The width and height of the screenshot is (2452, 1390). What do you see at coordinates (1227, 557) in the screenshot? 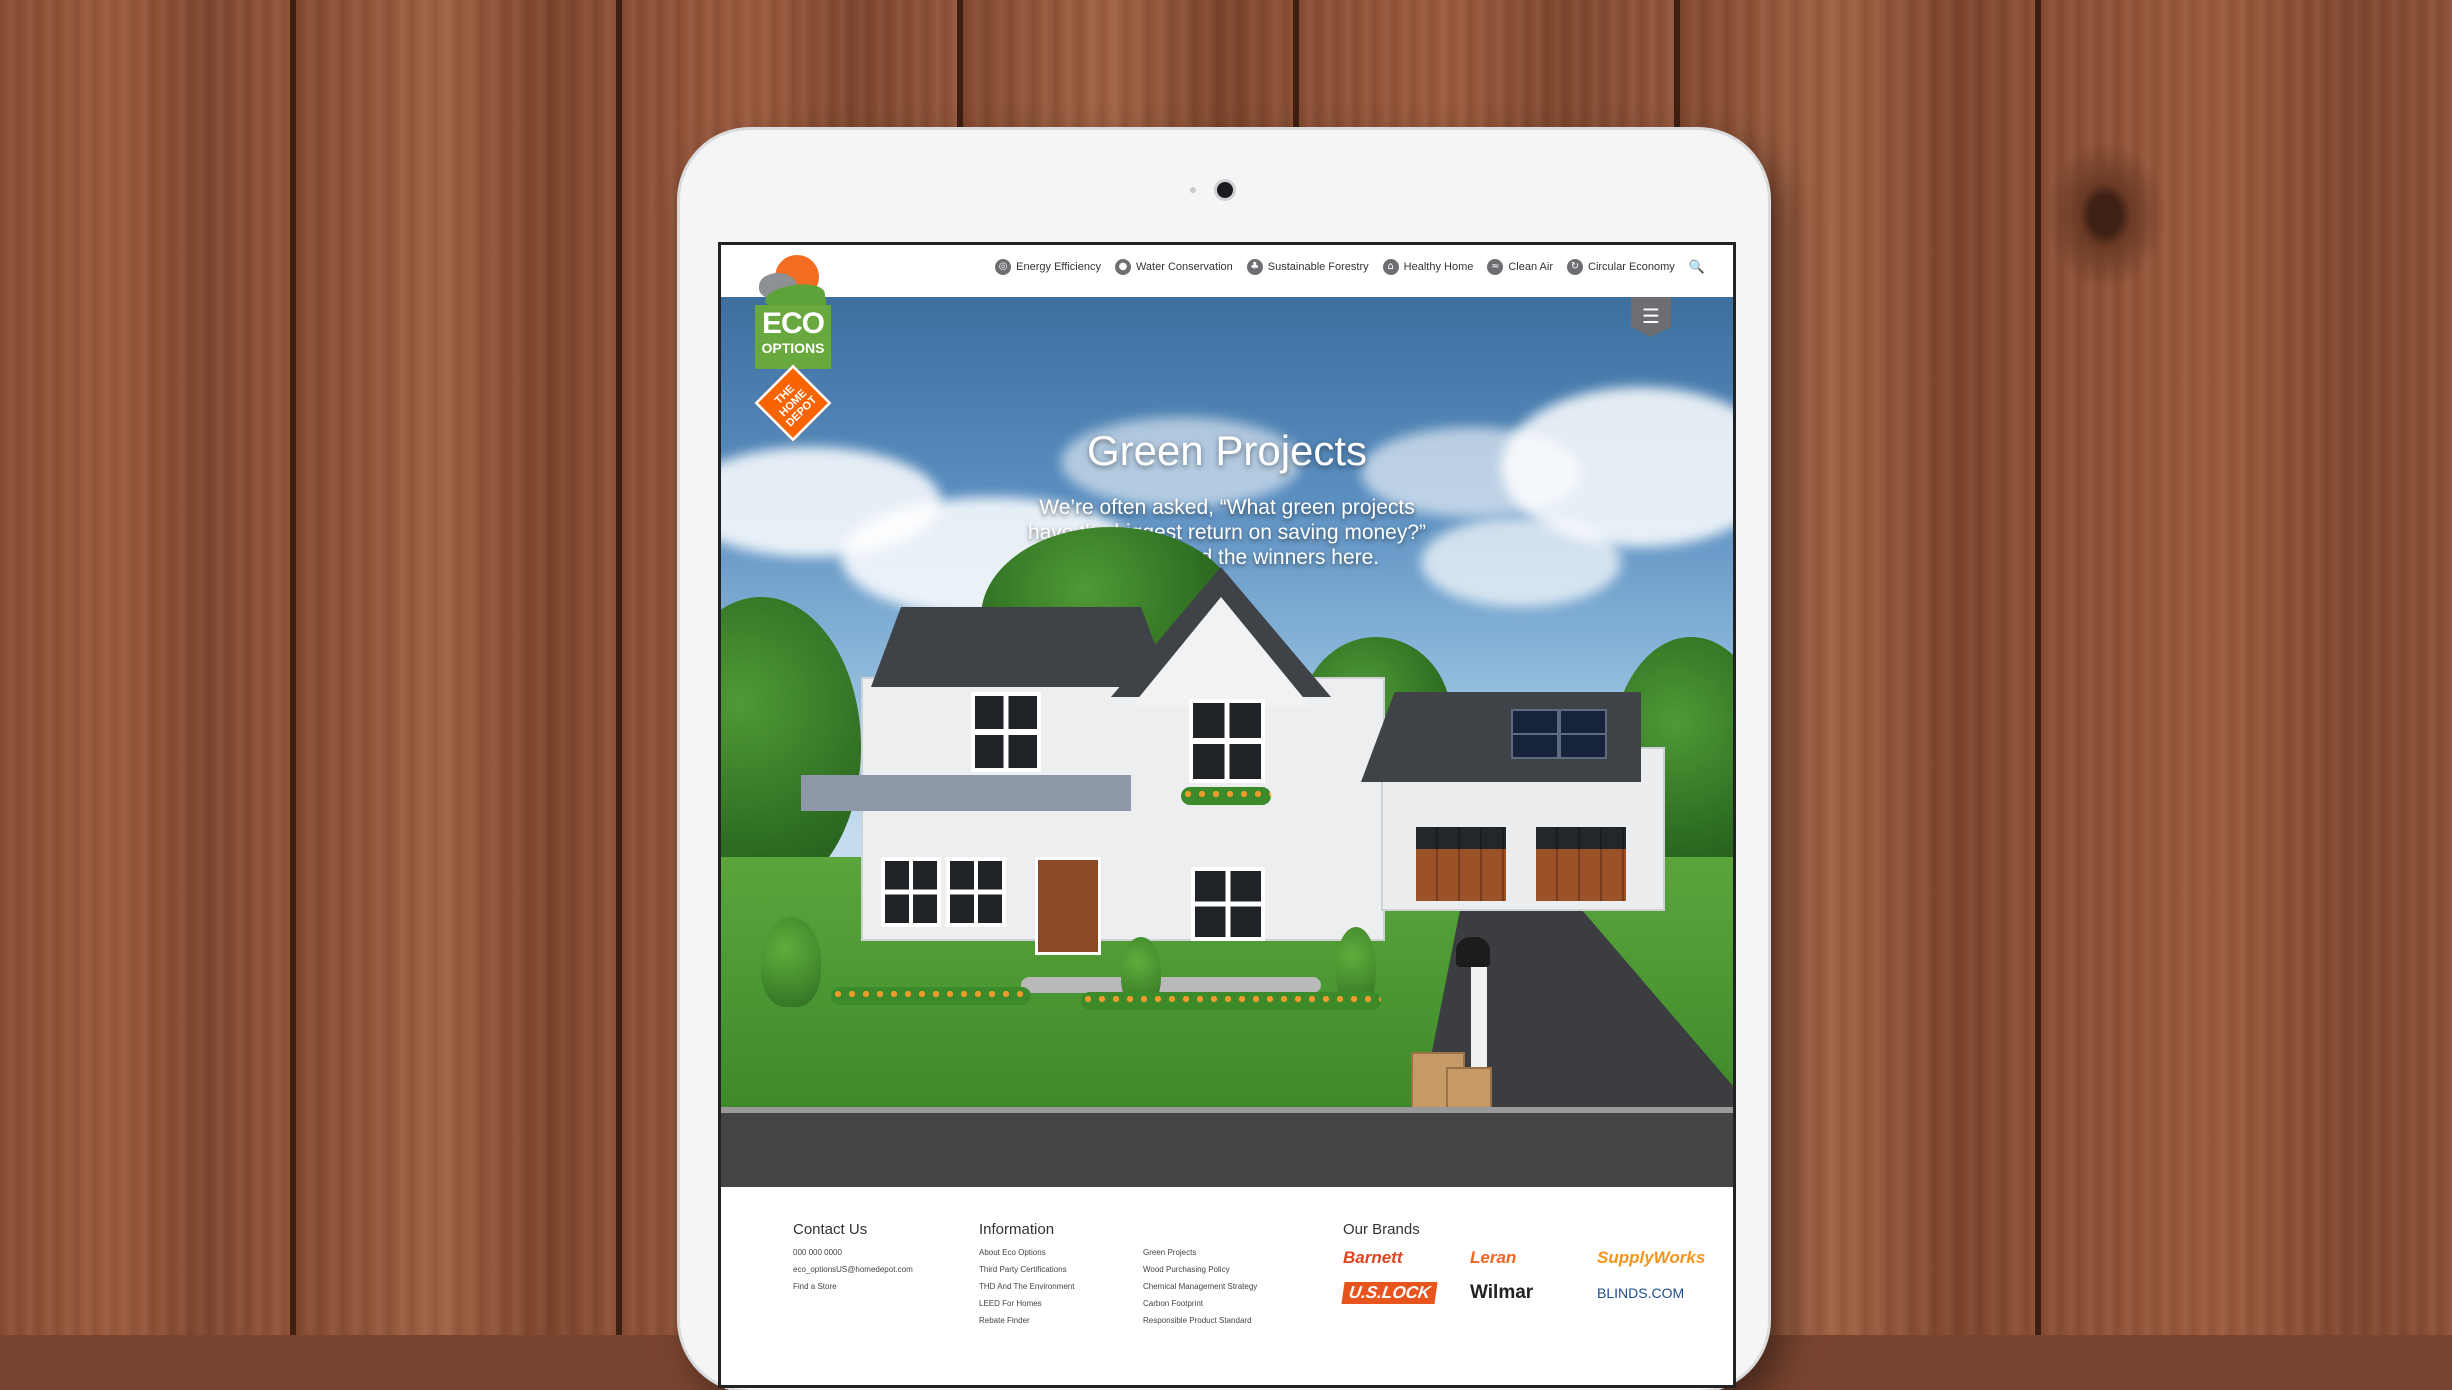
I see `hero-line: We’ve outlined the winners here.` at bounding box center [1227, 557].